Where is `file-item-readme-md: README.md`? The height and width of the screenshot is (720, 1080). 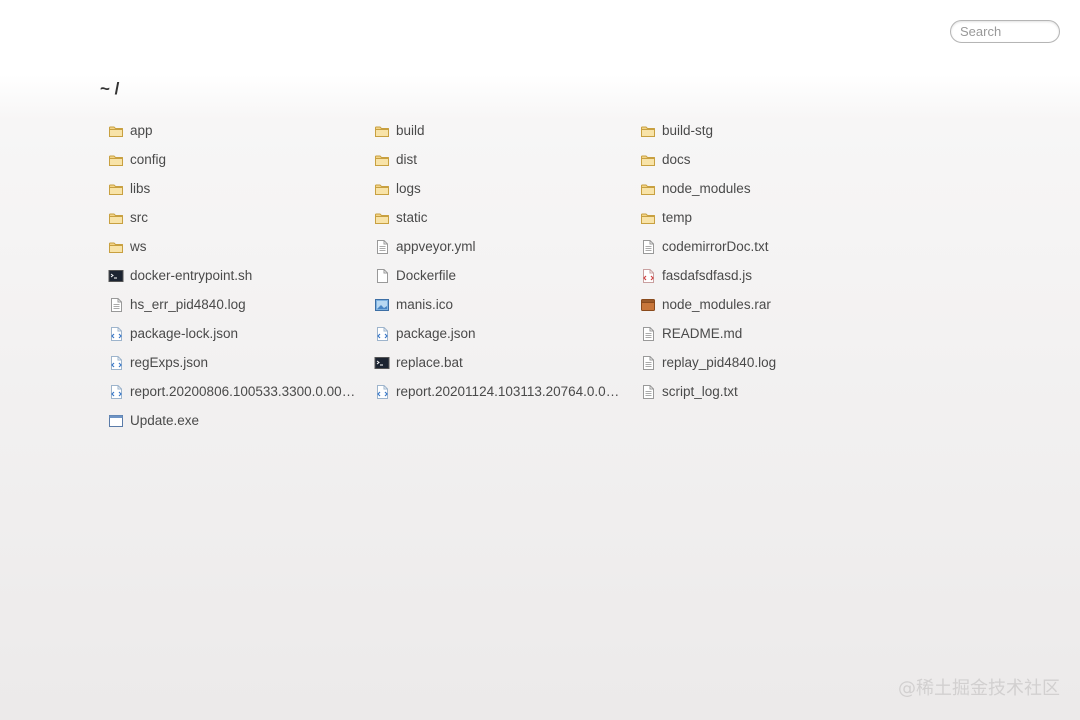 file-item-readme-md: README.md is located at coordinates (773, 333).